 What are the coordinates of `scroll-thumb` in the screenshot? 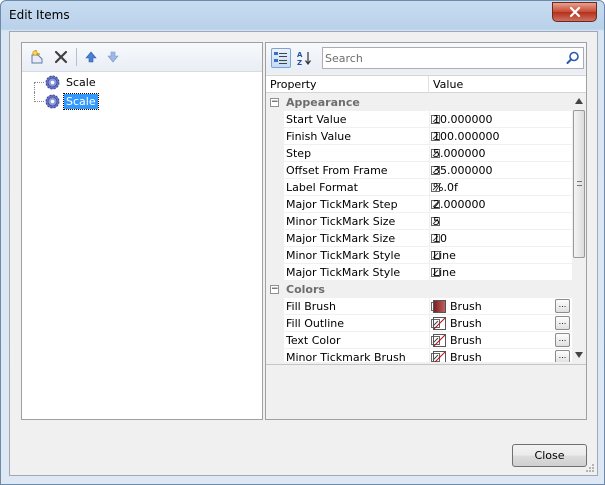 It's located at (579, 184).